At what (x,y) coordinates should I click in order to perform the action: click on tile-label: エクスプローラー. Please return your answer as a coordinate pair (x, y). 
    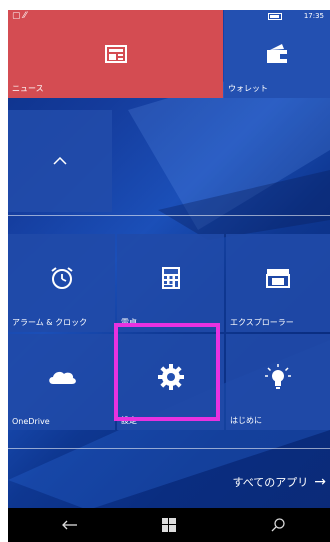
    Looking at the image, I should click on (262, 322).